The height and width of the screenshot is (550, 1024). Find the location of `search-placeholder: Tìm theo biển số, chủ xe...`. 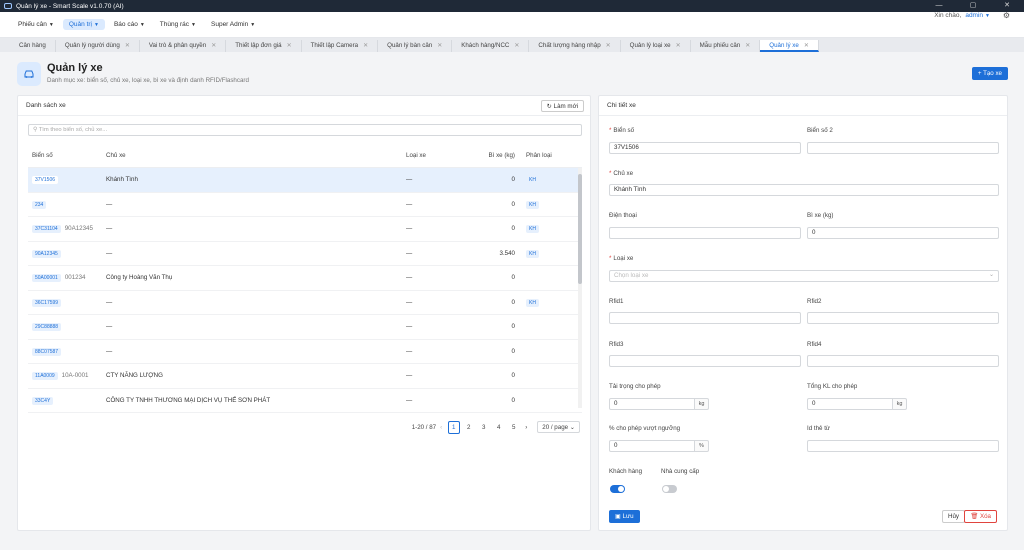

search-placeholder: Tìm theo biển số, chủ xe... is located at coordinates (73, 130).